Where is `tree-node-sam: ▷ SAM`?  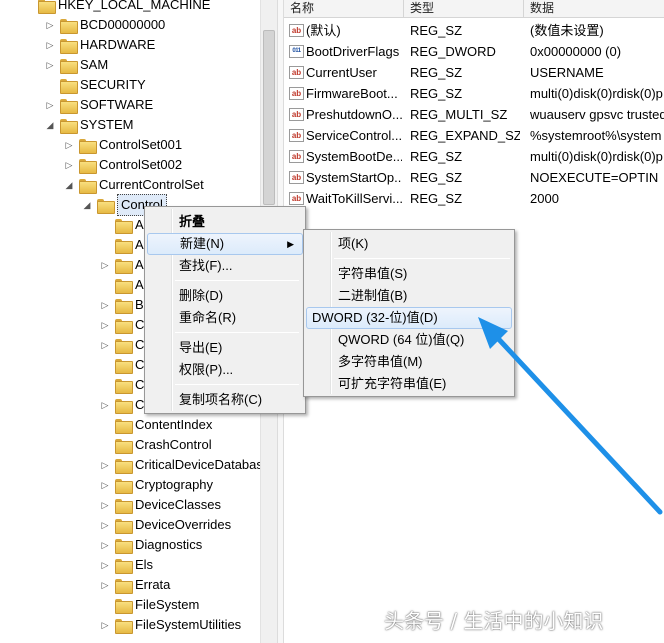 tree-node-sam: ▷ SAM is located at coordinates (76, 65).